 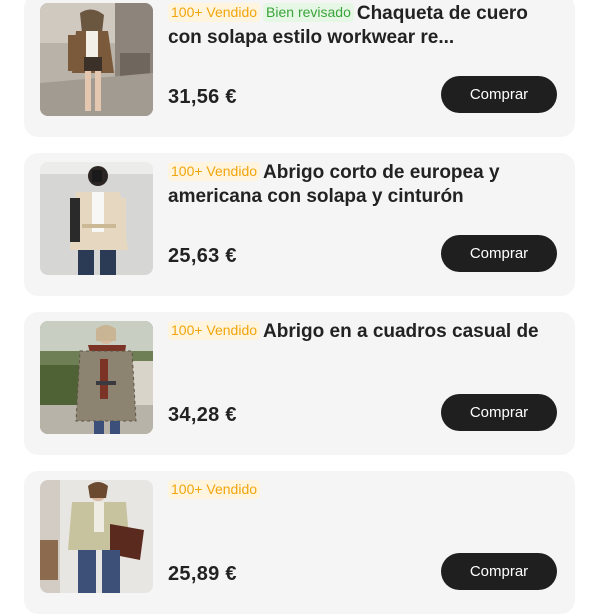 What do you see at coordinates (401, 331) in the screenshot?
I see `product-title: Abrigo en a cuadros casual de` at bounding box center [401, 331].